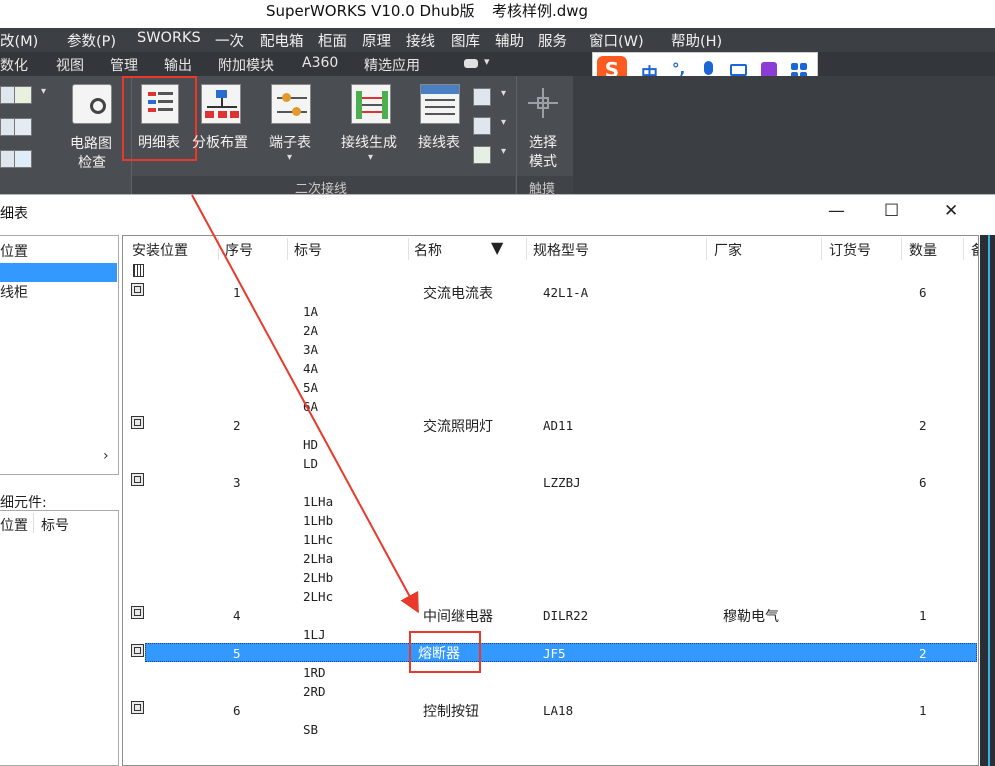 The height and width of the screenshot is (766, 995). I want to click on small-tool-2-dropdown-icon: ▾, so click(503, 122).